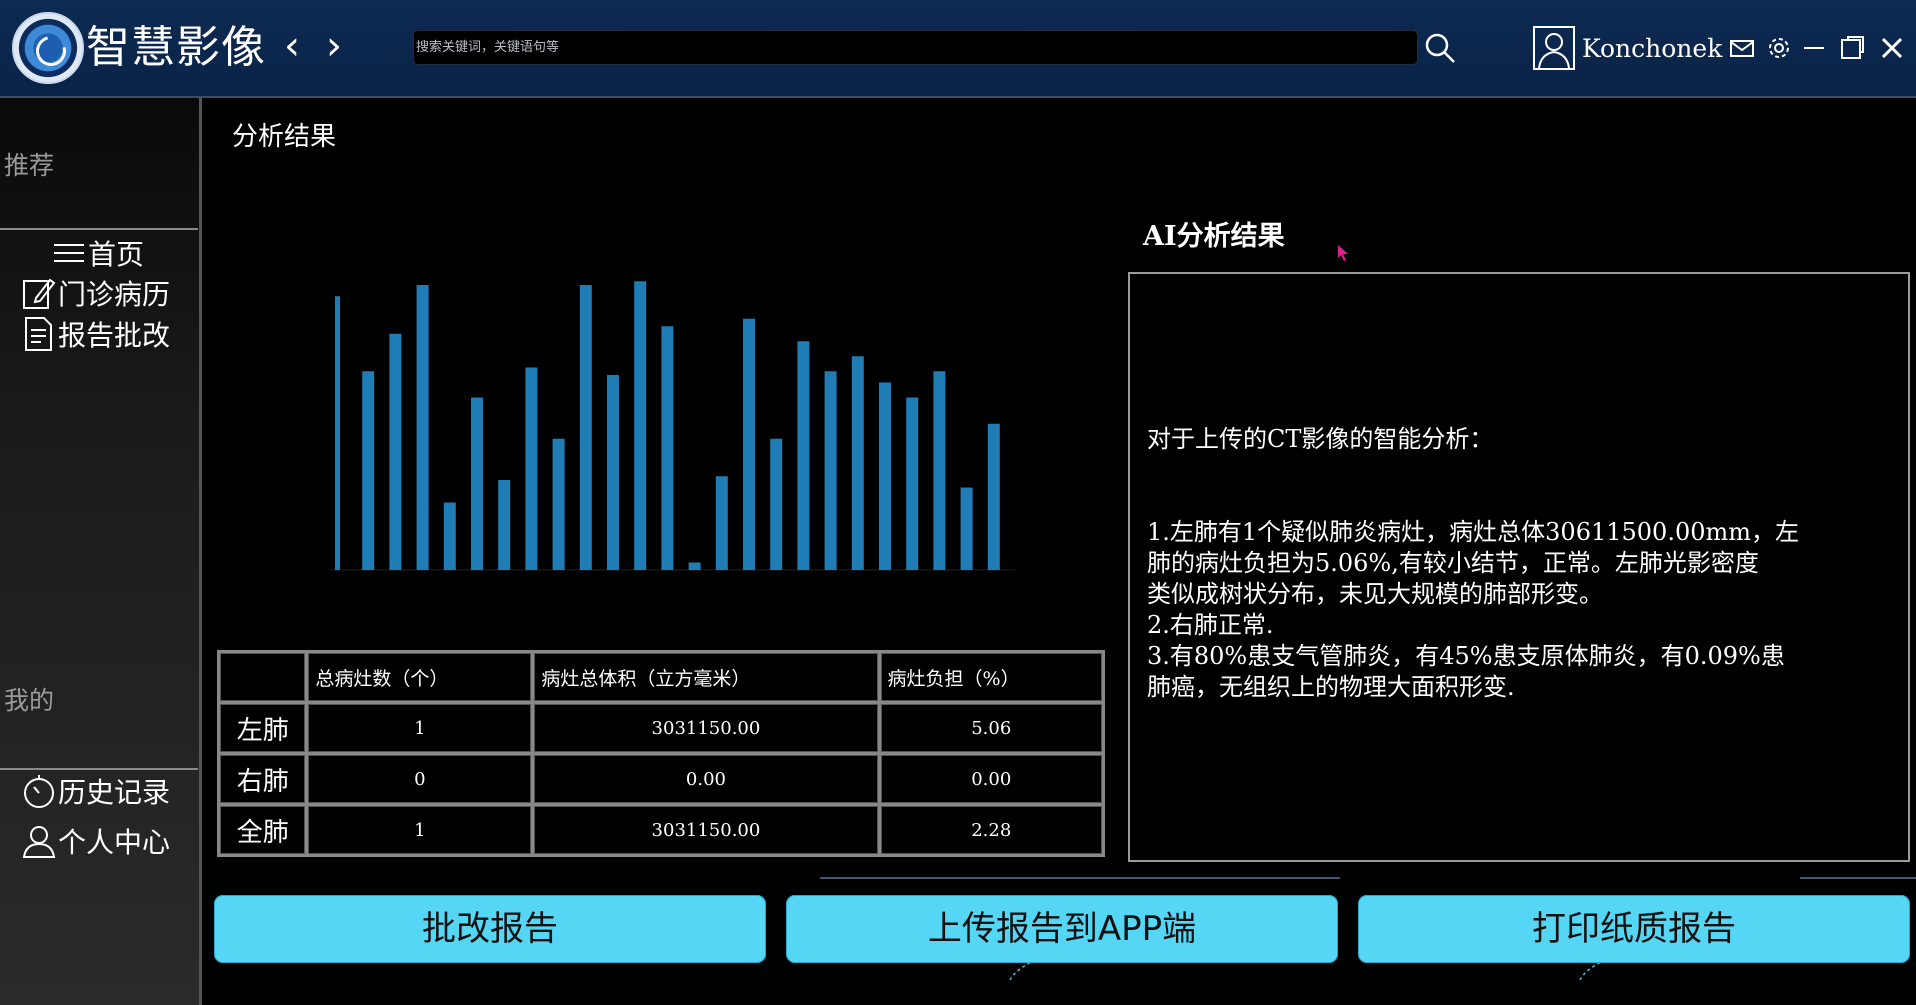  What do you see at coordinates (263, 677) in the screenshot?
I see `table-header-cell` at bounding box center [263, 677].